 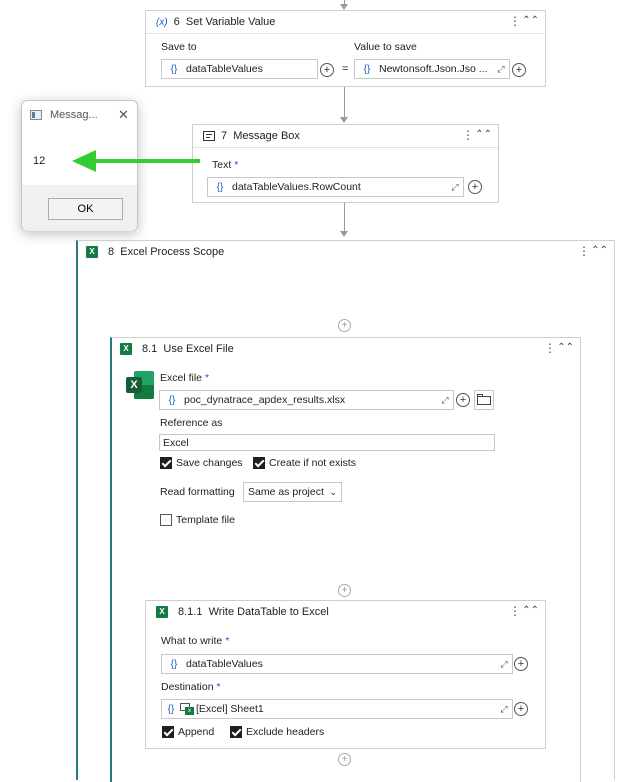 I want to click on save-to-field: {} dataTableValues, so click(x=239, y=69).